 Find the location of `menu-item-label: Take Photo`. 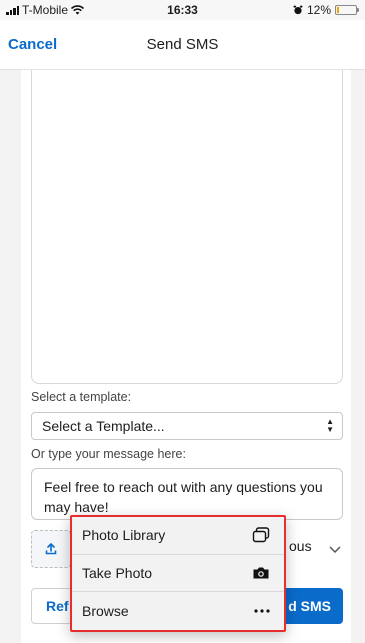

menu-item-label: Take Photo is located at coordinates (117, 572).